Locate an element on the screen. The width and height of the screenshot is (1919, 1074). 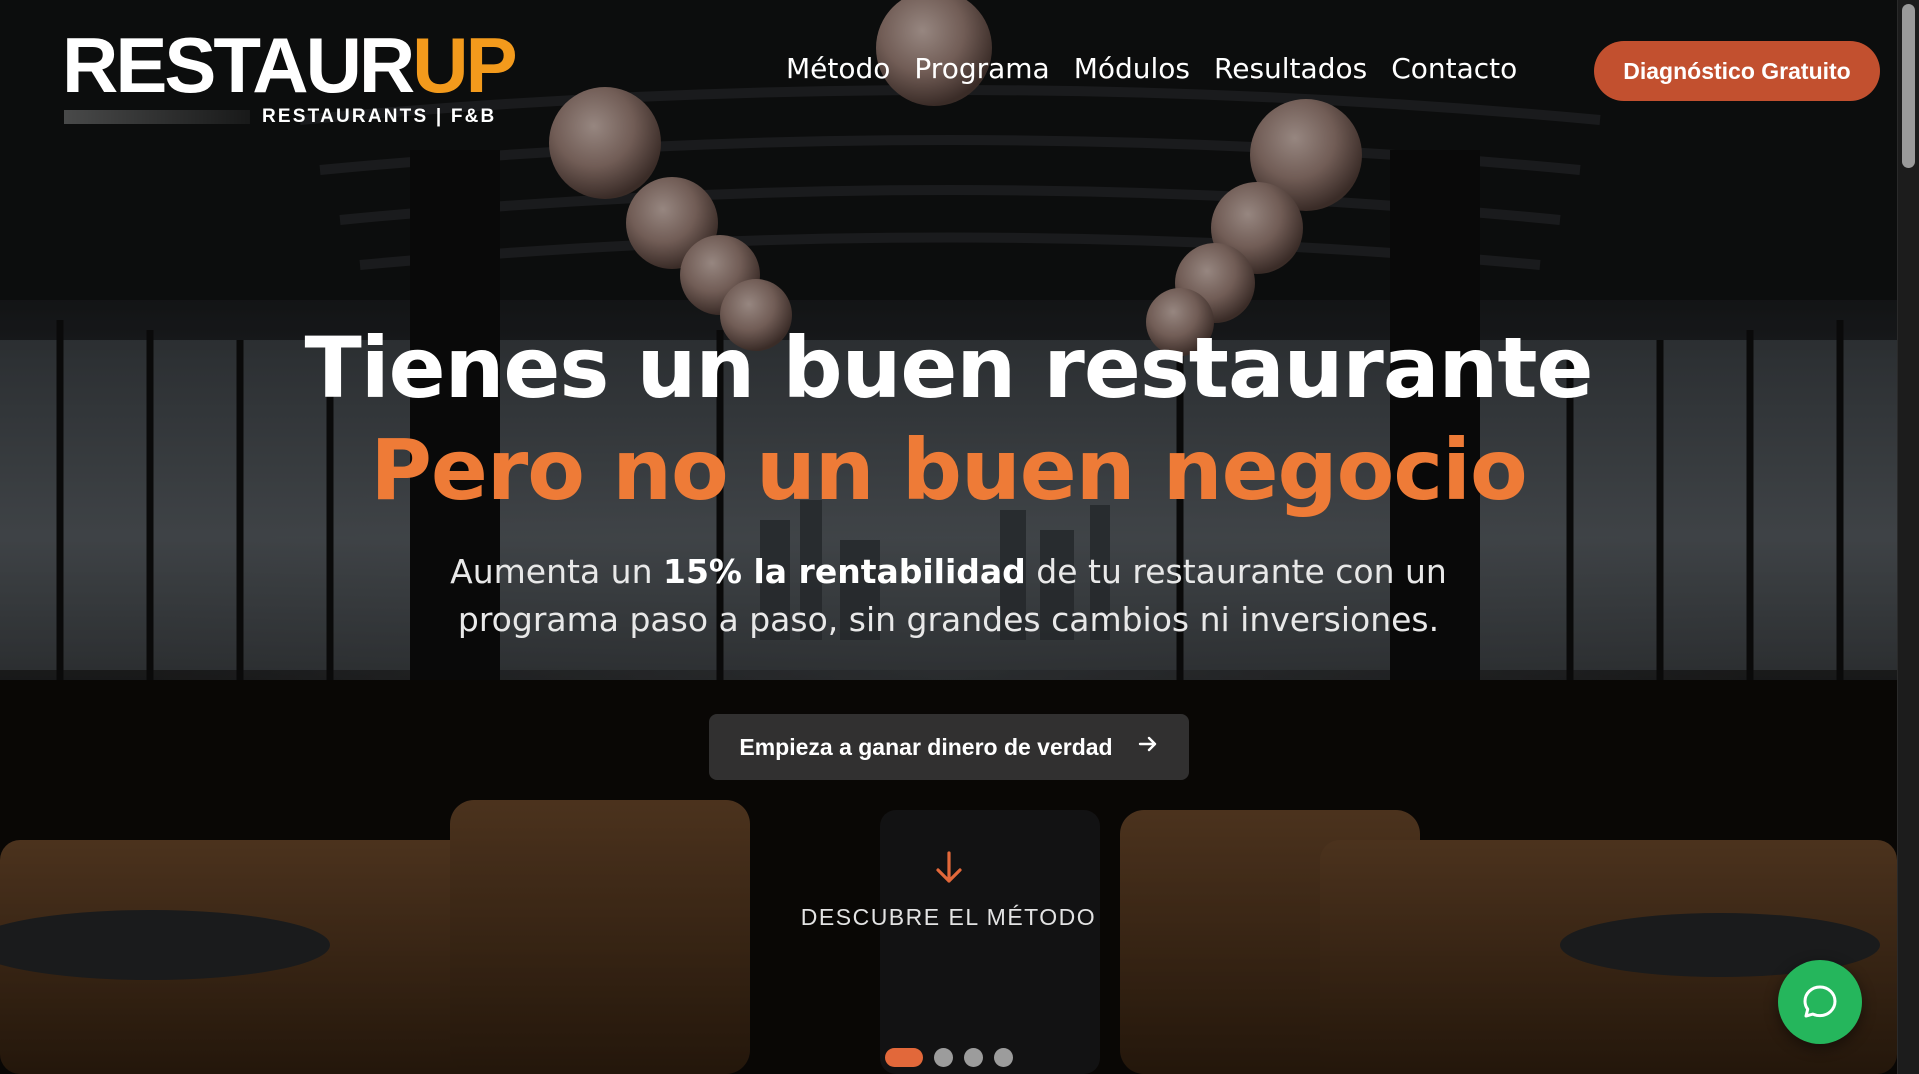
hero-description-highlight: 15% la rentabilidad is located at coordinates (844, 571).